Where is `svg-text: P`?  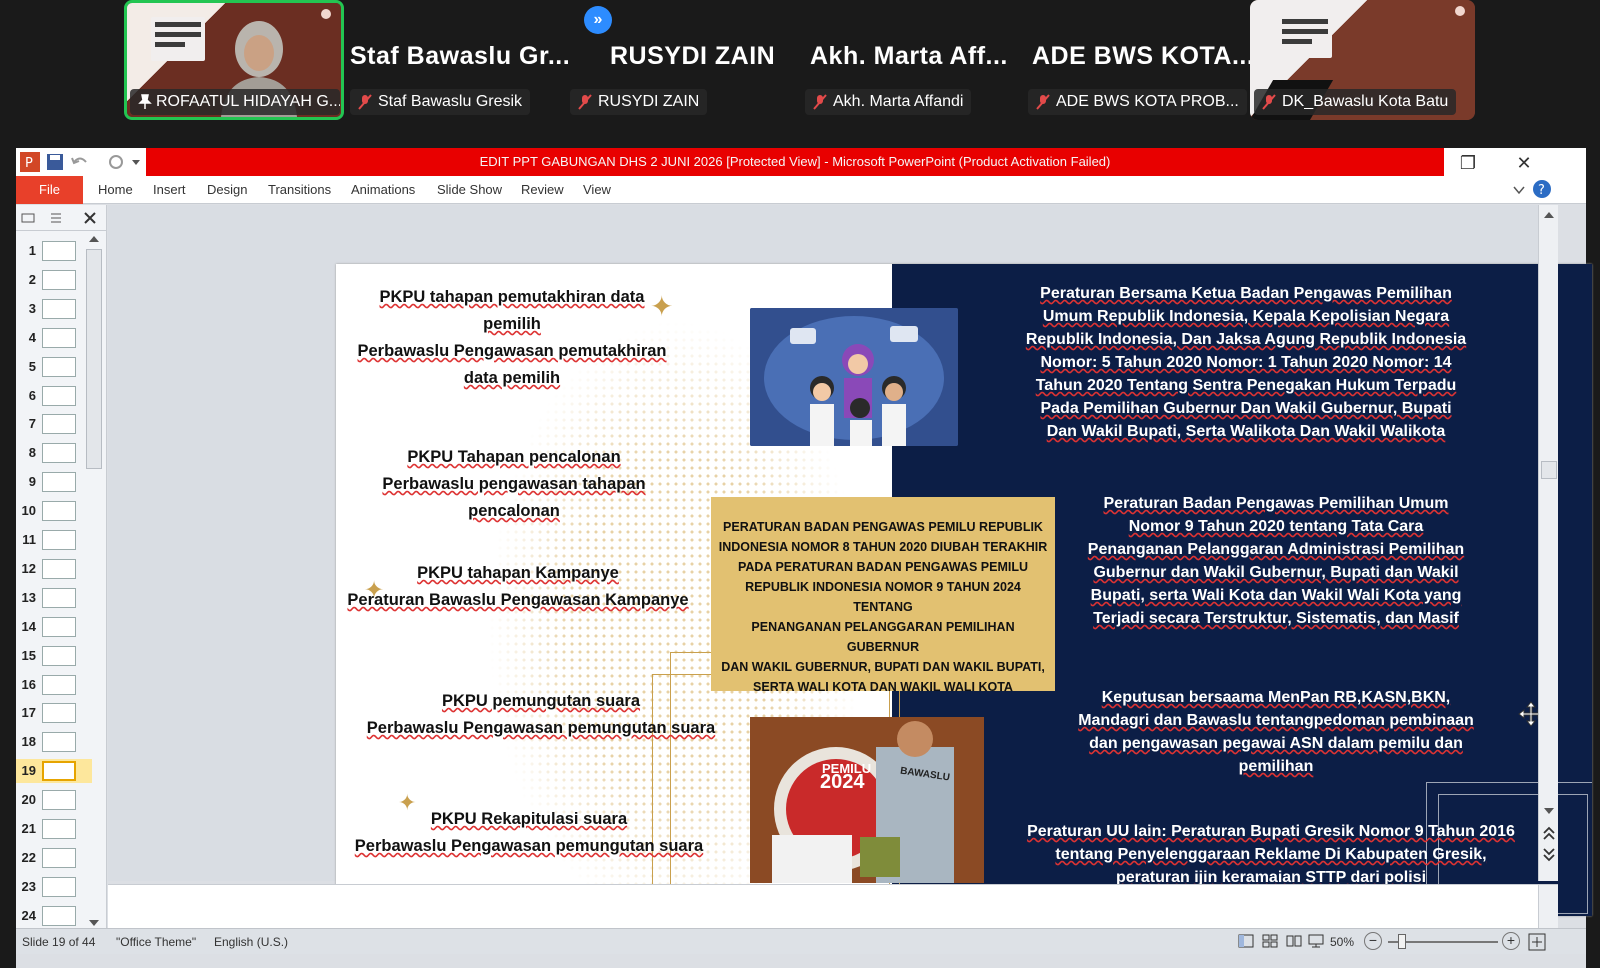 svg-text: P is located at coordinates (29, 163).